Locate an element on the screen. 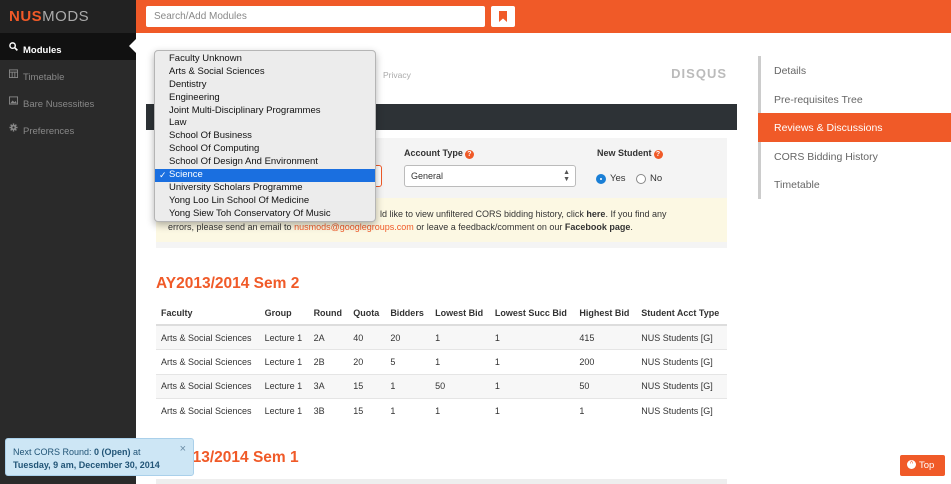 The height and width of the screenshot is (484, 951). dropdown-option: School Of Design And Environment is located at coordinates (265, 162).